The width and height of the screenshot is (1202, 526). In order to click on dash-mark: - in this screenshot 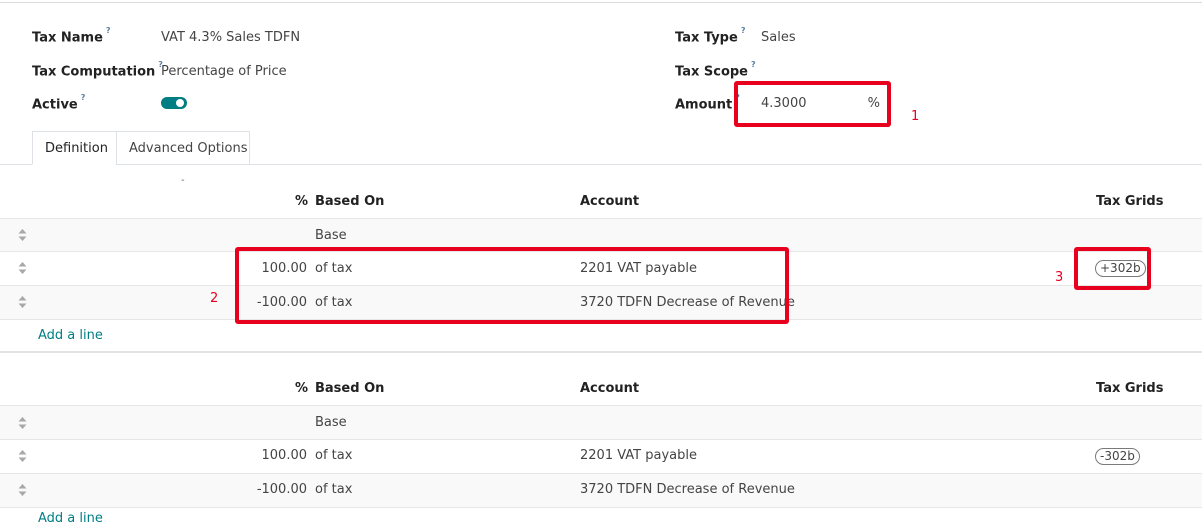, I will do `click(183, 180)`.